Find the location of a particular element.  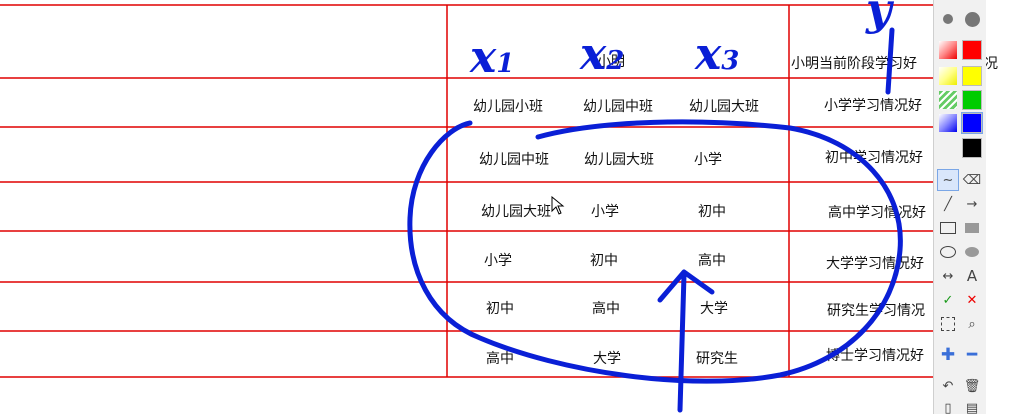

eraser-icon: ⌫ is located at coordinates (972, 180).